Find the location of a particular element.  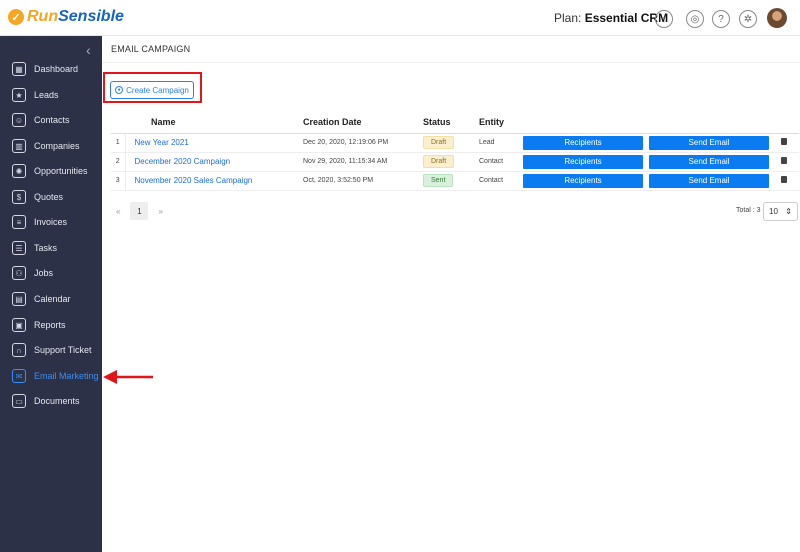

sidebar-item-dashboard: ▦ Dashboard is located at coordinates (51, 69).